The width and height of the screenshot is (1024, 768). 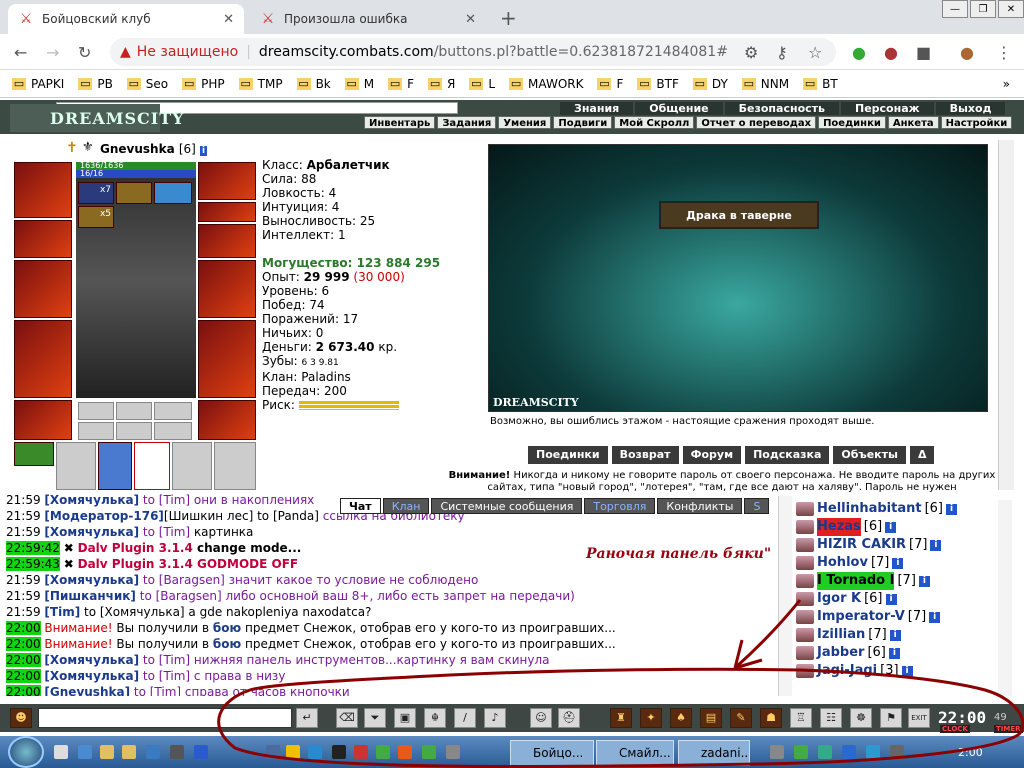 What do you see at coordinates (360, 506) in the screenshot?
I see `chat-tab: Чат` at bounding box center [360, 506].